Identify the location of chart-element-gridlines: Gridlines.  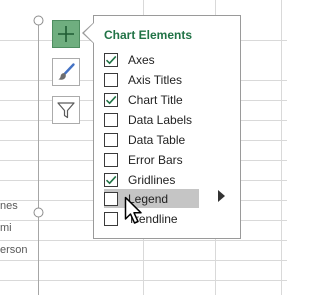
(151, 180).